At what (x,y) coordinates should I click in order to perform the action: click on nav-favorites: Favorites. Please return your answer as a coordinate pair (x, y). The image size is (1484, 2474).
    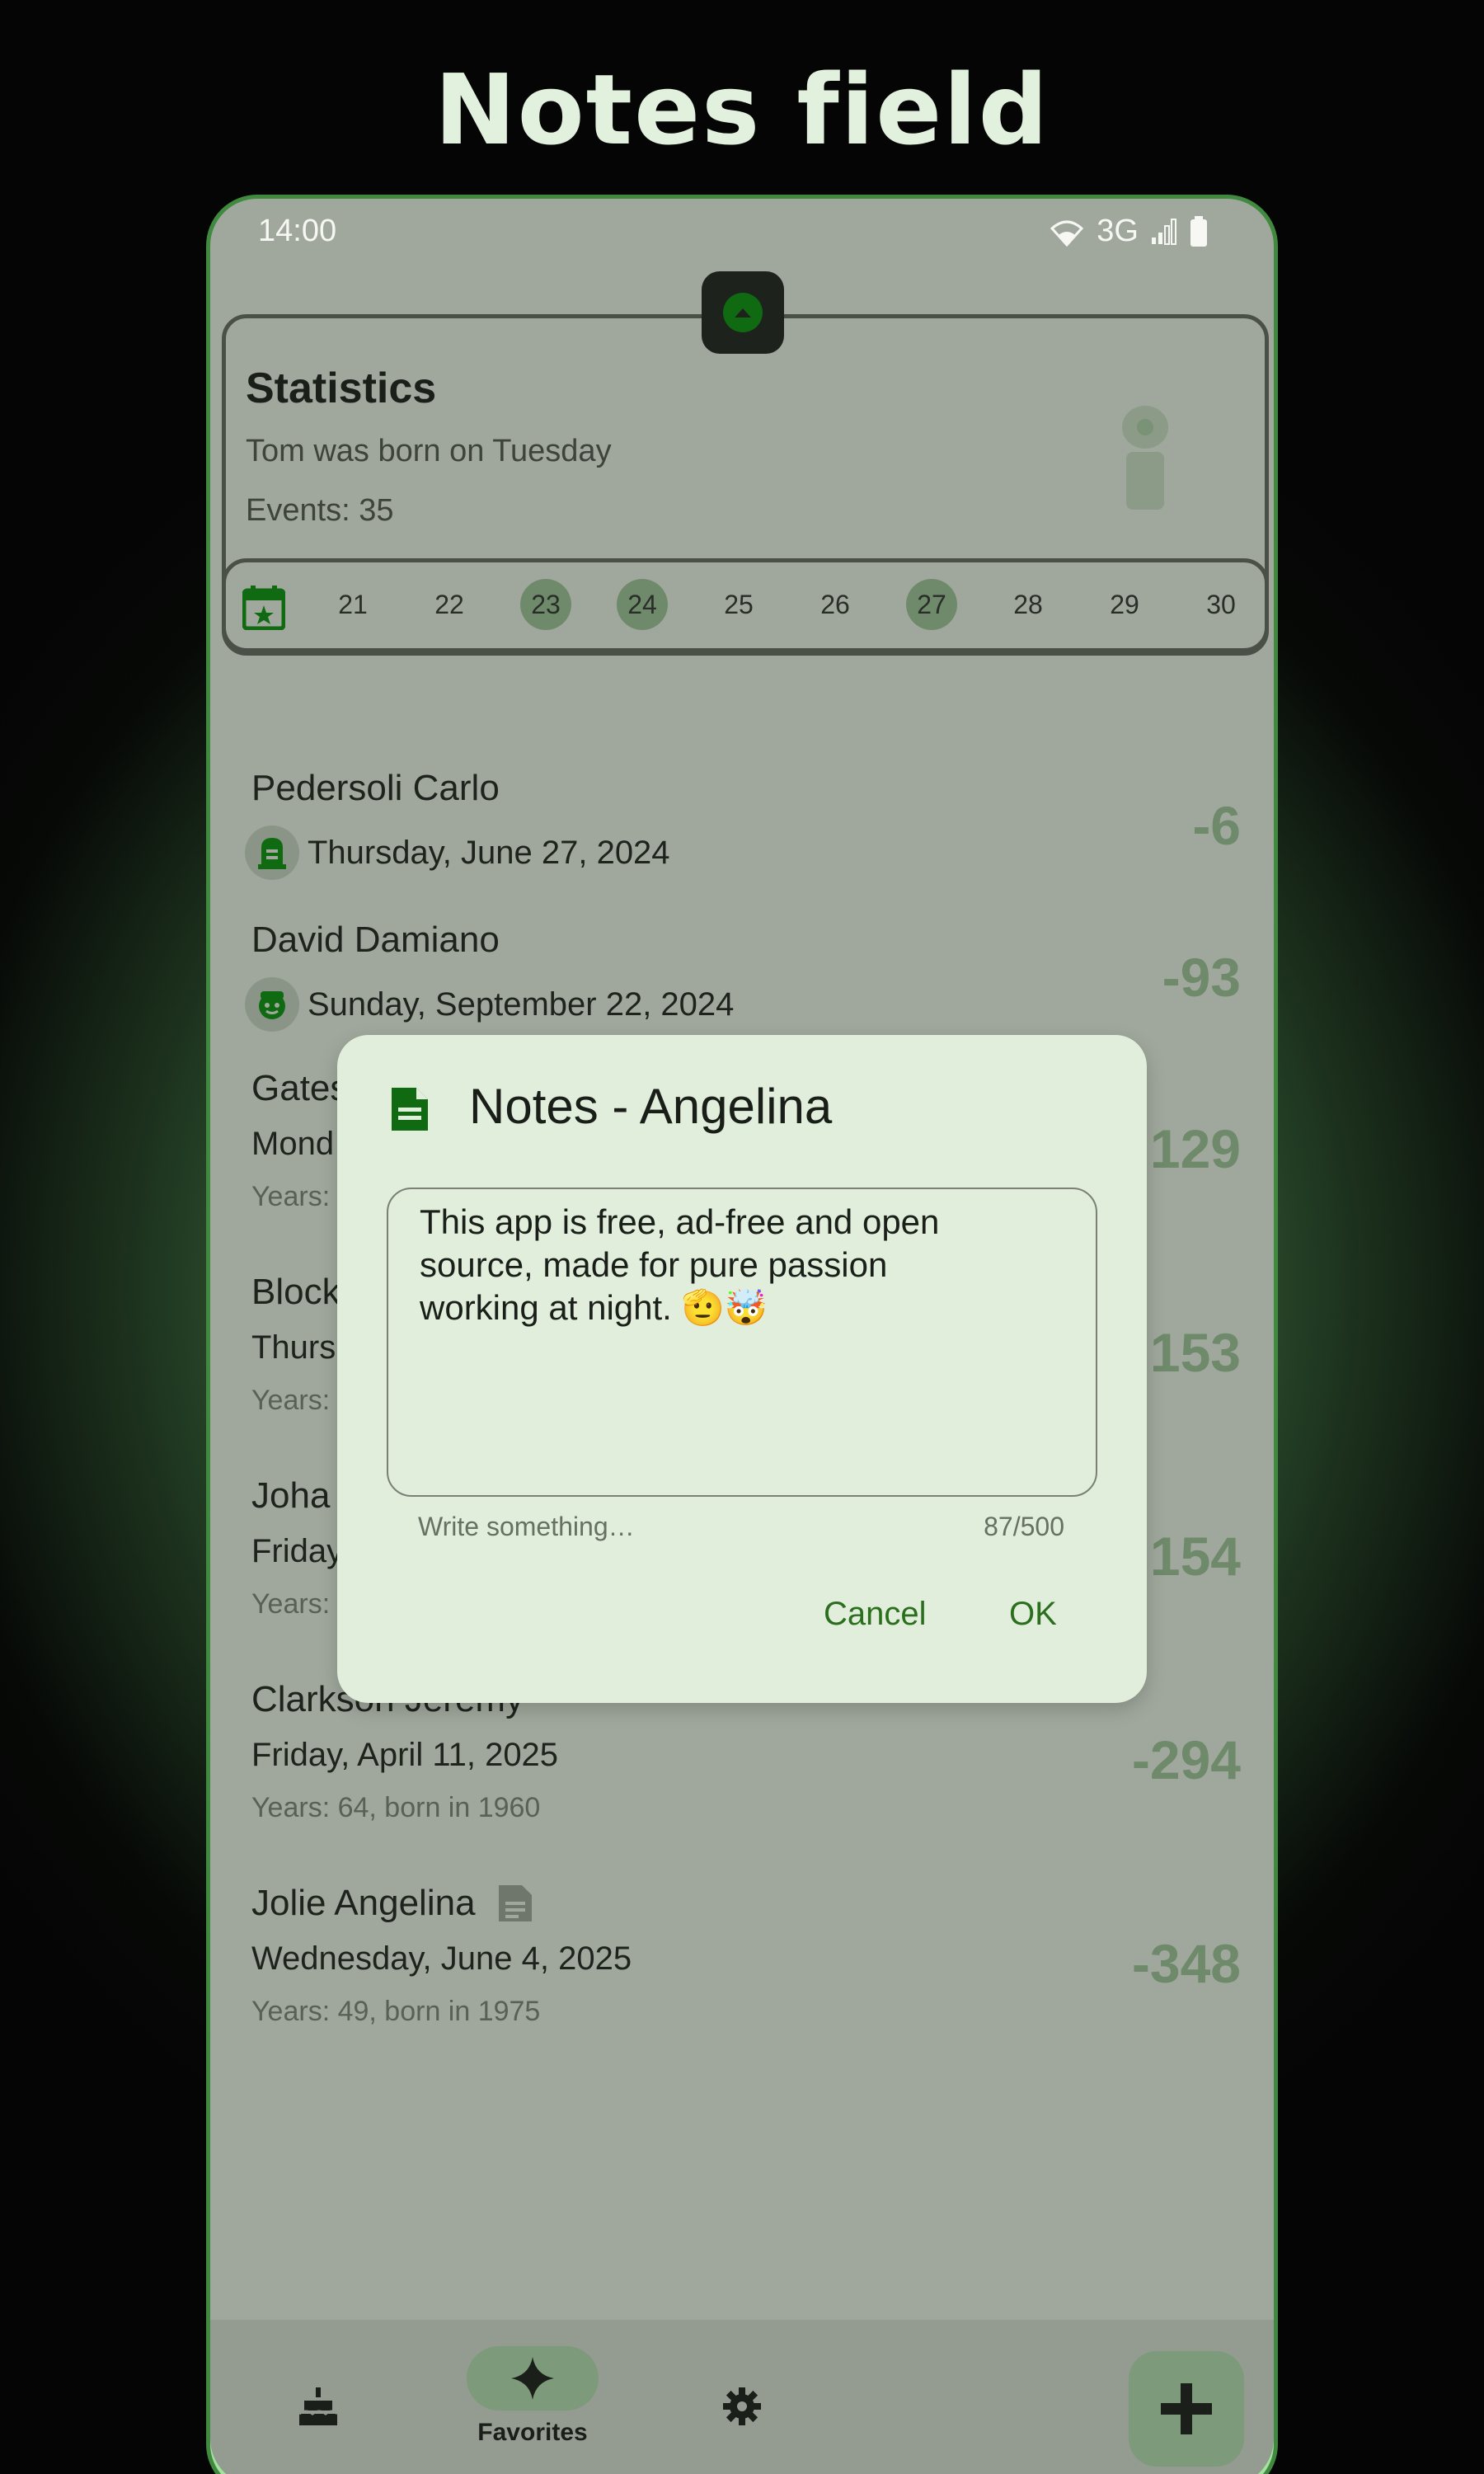
    Looking at the image, I should click on (533, 2396).